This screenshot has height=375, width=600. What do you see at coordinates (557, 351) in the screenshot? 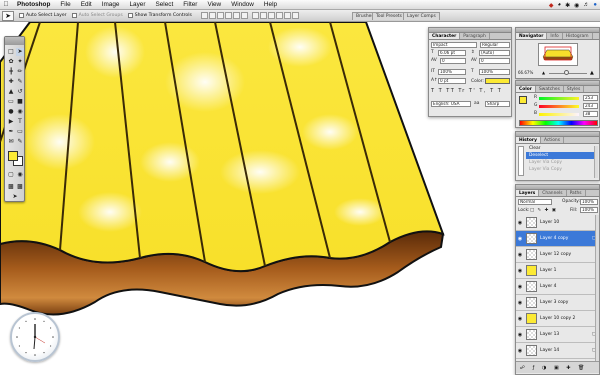
I see `layer-row: ◉ Layer 14 ▢` at bounding box center [557, 351].